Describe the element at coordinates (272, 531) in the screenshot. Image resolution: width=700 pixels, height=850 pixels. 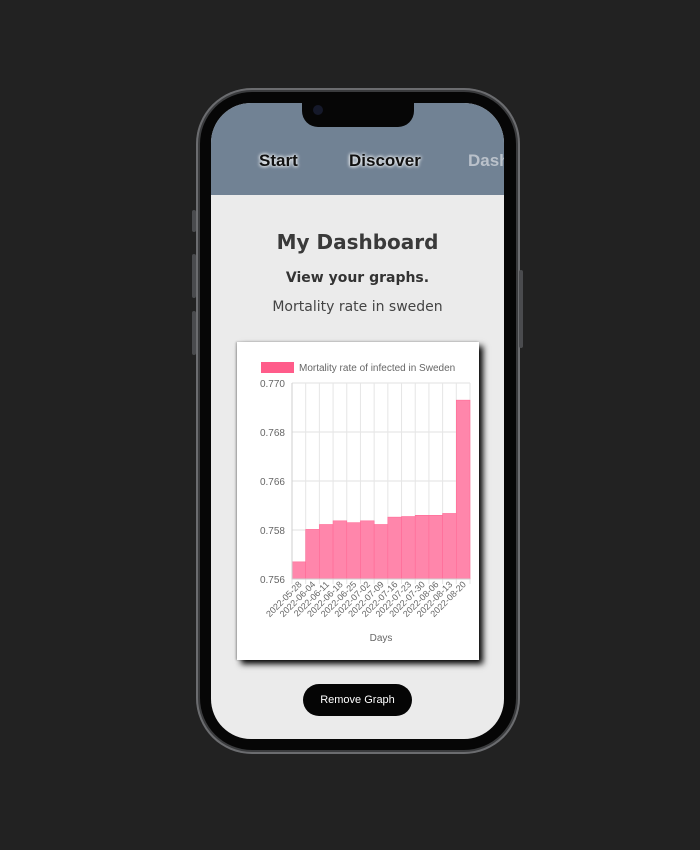
I see `y-tick-label: 0.758` at that location.